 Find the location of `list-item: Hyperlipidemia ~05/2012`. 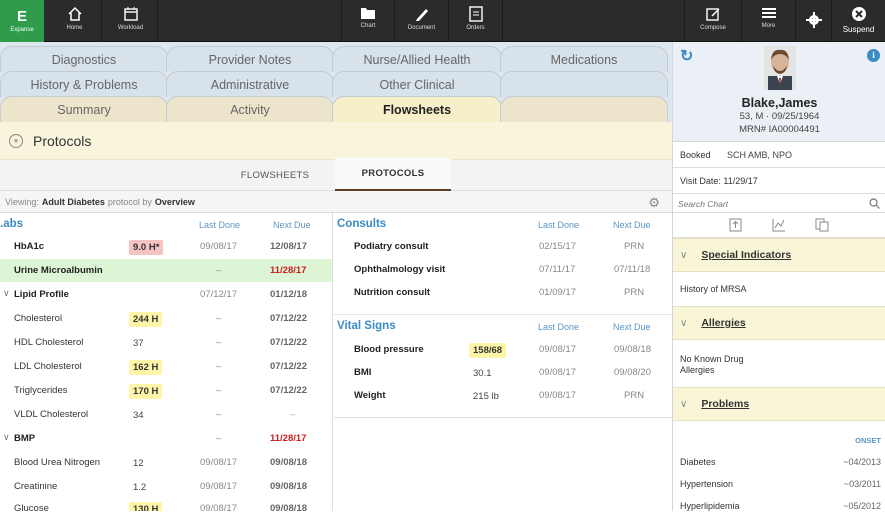

list-item: Hyperlipidemia ~05/2012 is located at coordinates (779, 506).